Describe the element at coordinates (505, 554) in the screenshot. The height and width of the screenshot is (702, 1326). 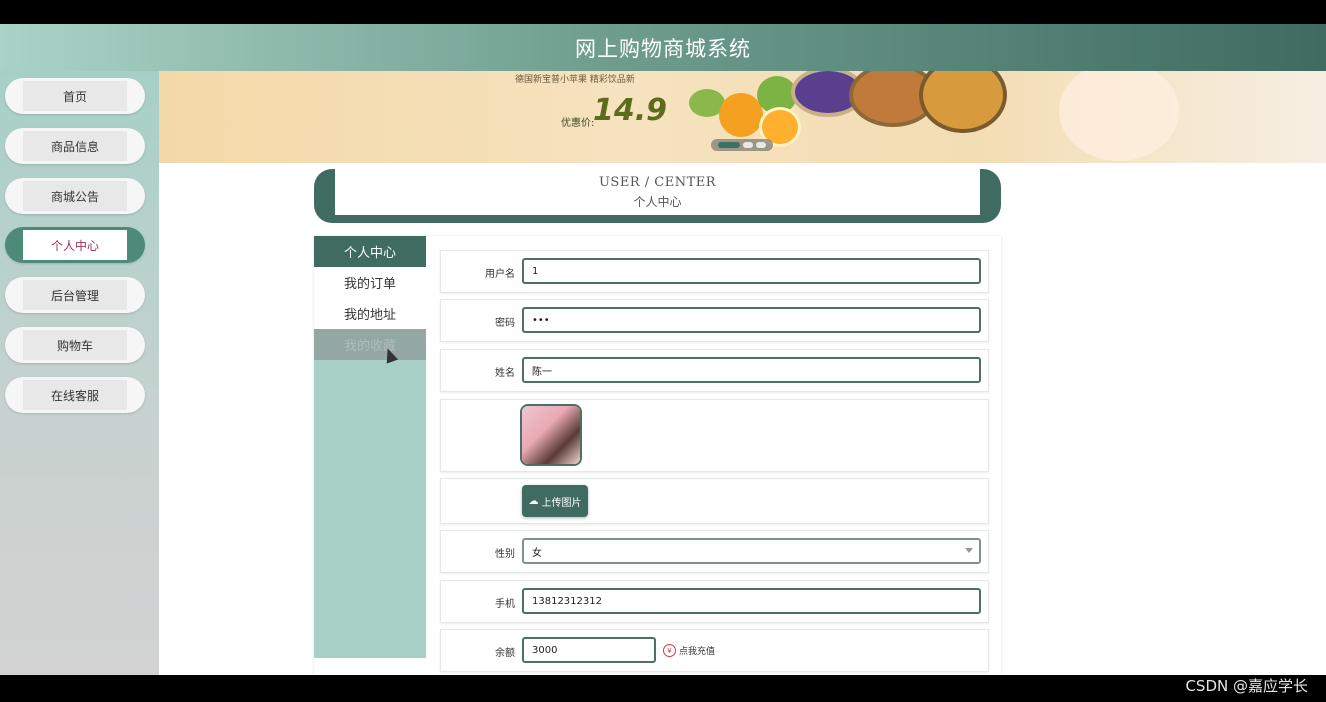
I see `gender-label: 性别` at that location.